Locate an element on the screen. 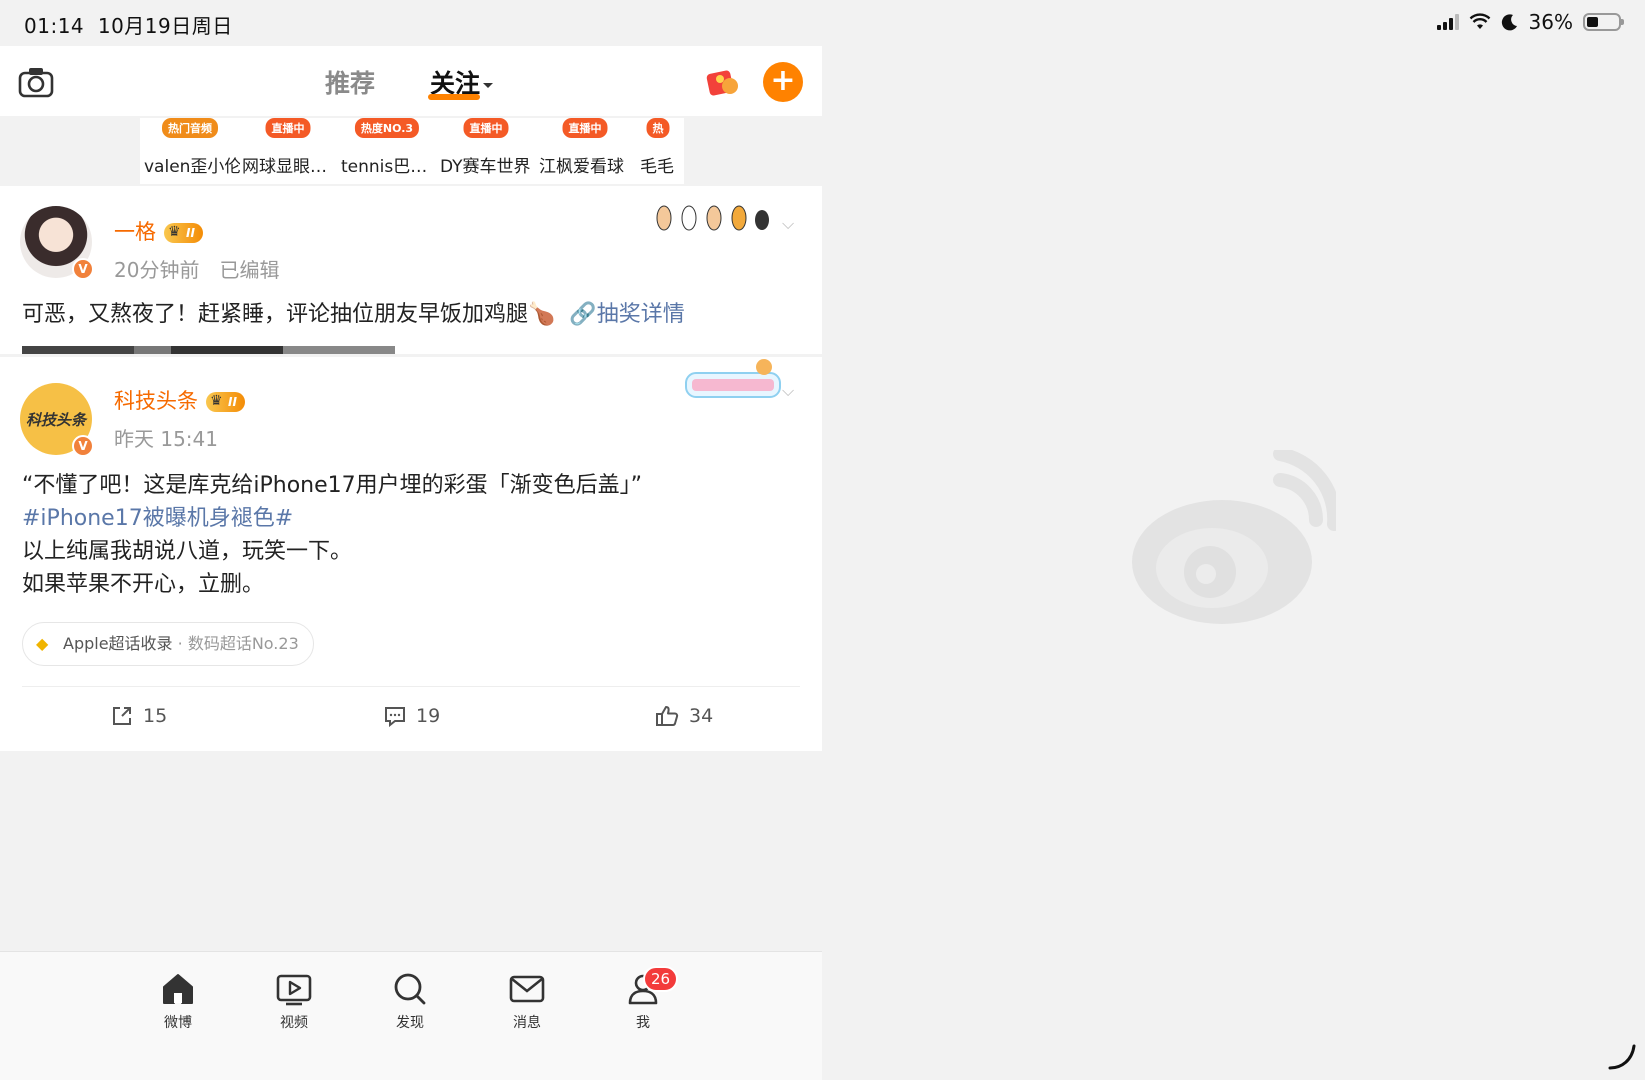  active-tab-indicator is located at coordinates (454, 97).